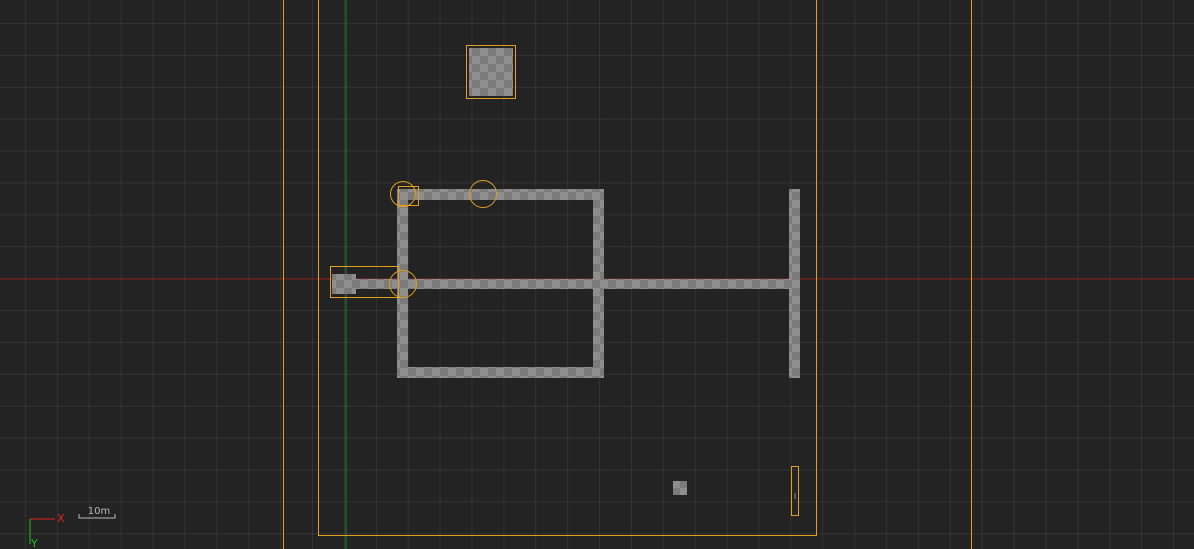 The image size is (1194, 549). I want to click on t-wall-vertical, so click(794, 283).